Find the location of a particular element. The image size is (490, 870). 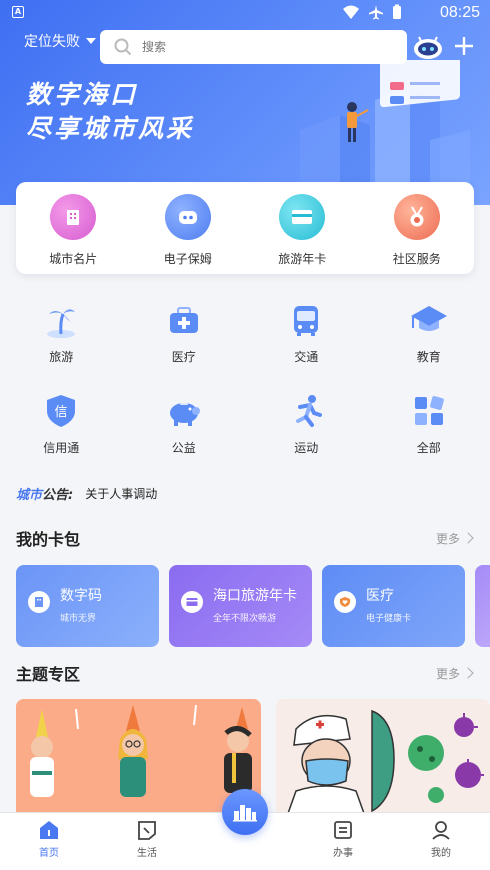

card-subtitle: 城市无界 is located at coordinates (78, 619).